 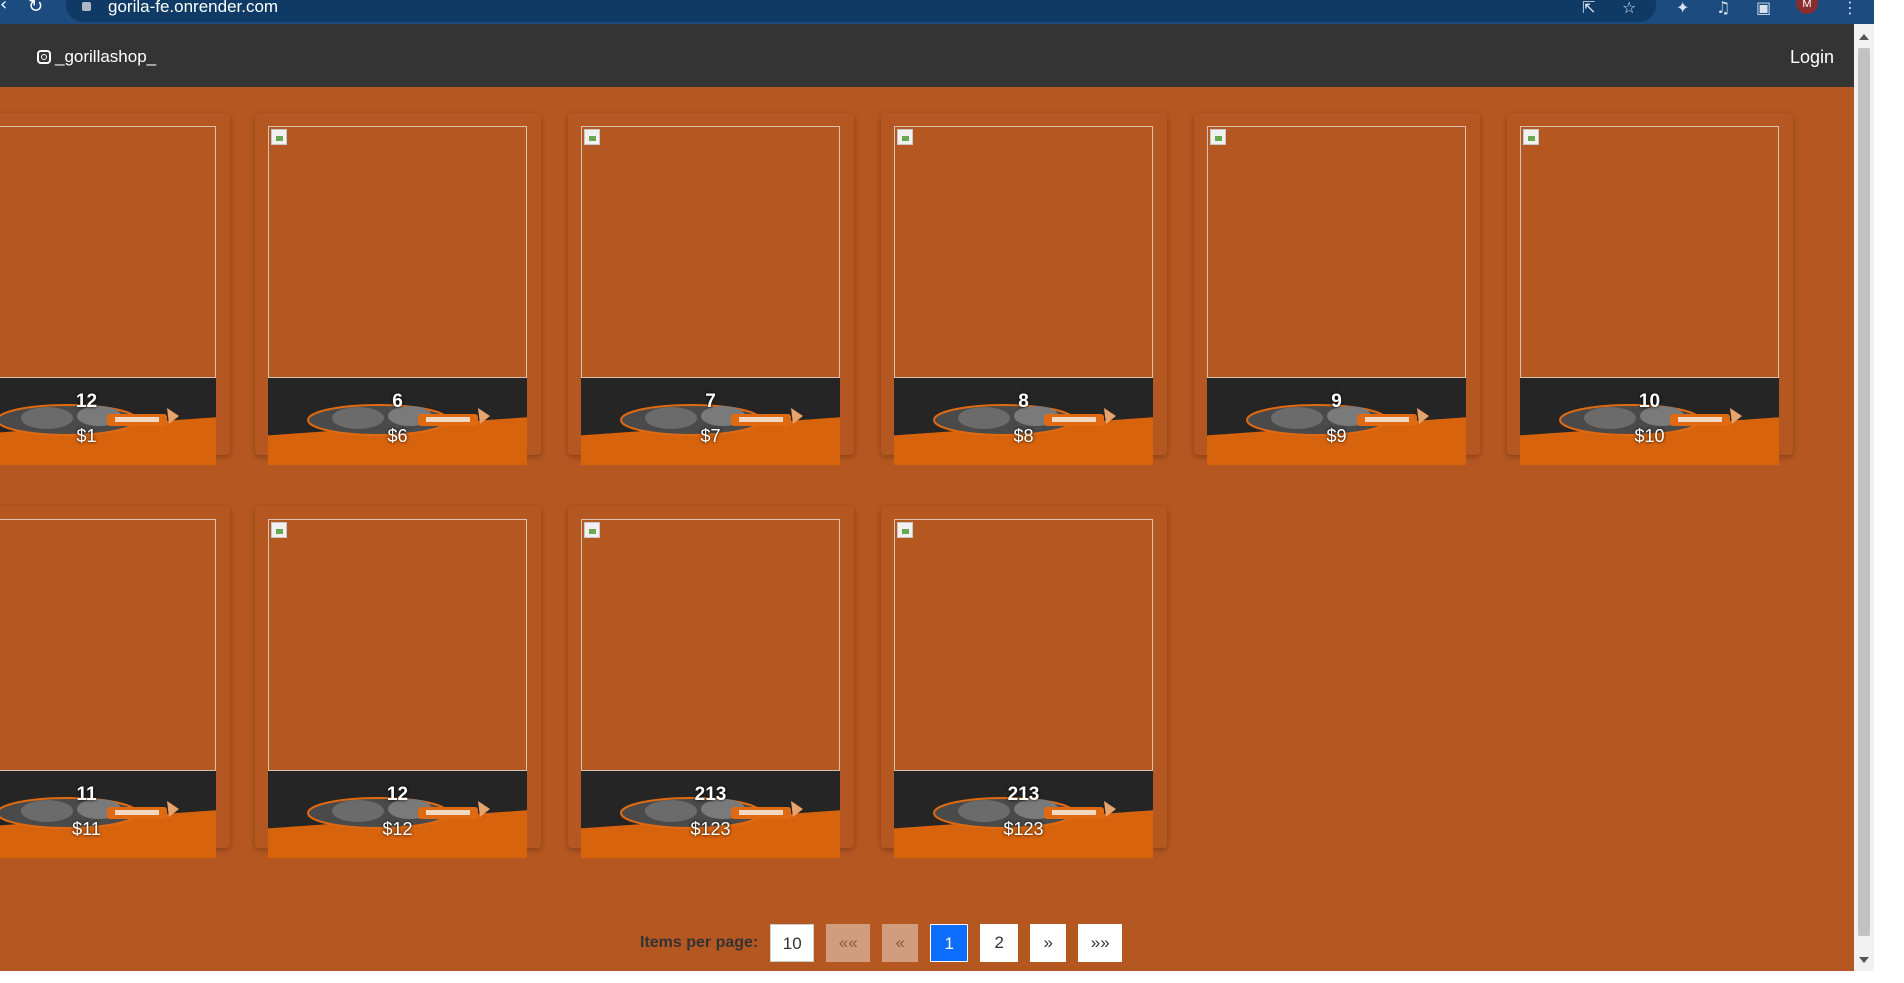 I want to click on page-scrollbar, so click(x=1864, y=497).